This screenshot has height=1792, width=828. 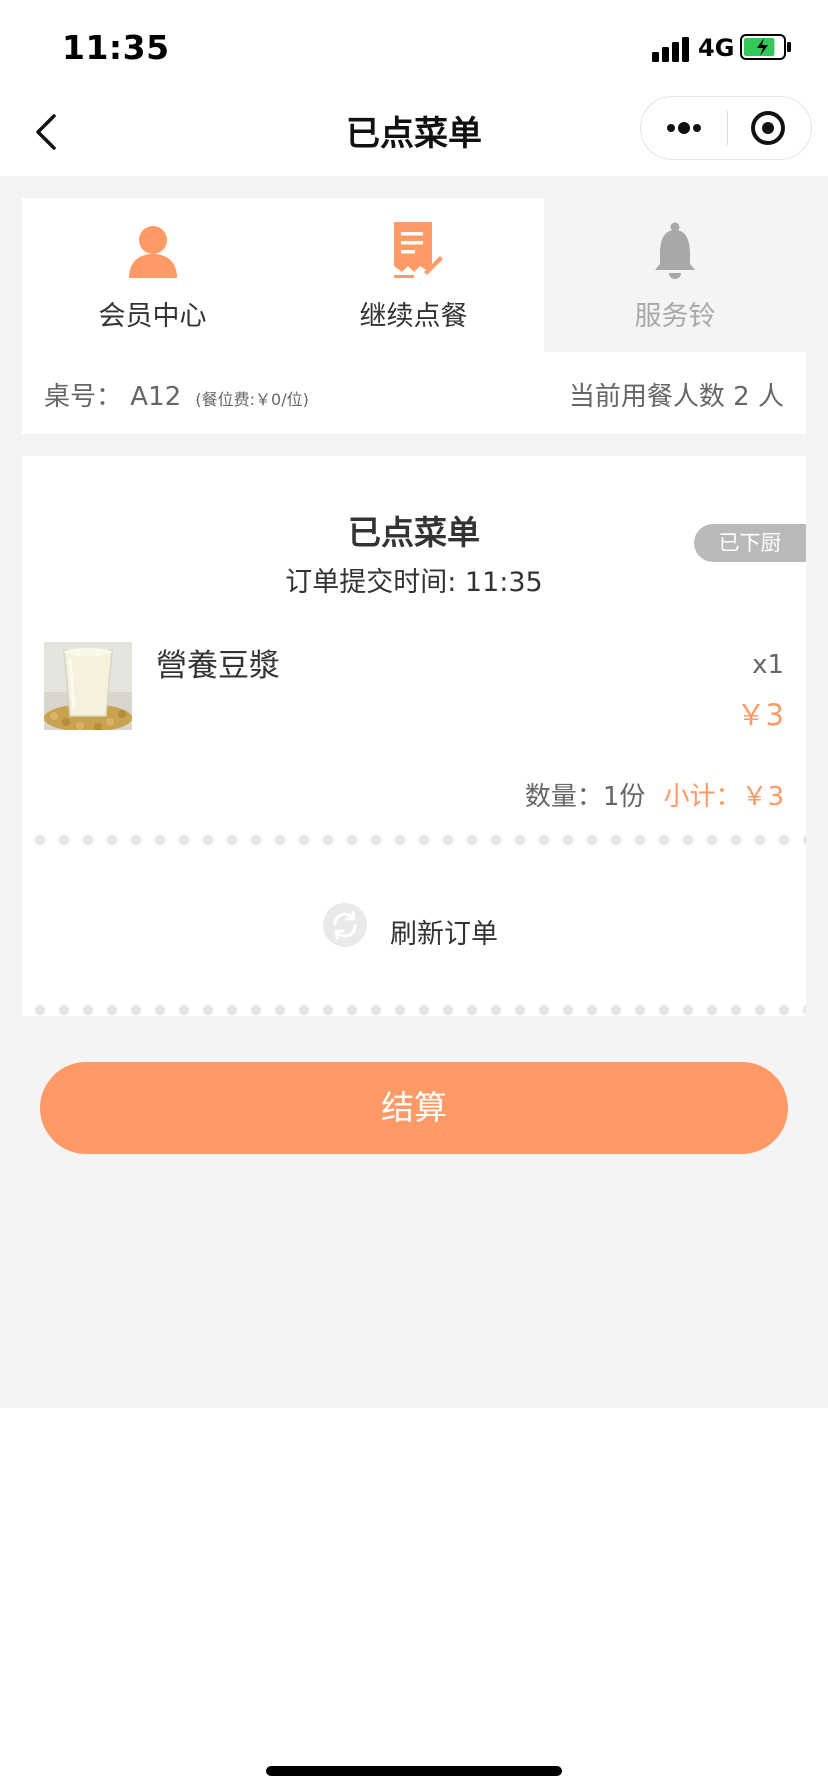 I want to click on order-summary: 数量：1份 小计：￥3, so click(x=654, y=794).